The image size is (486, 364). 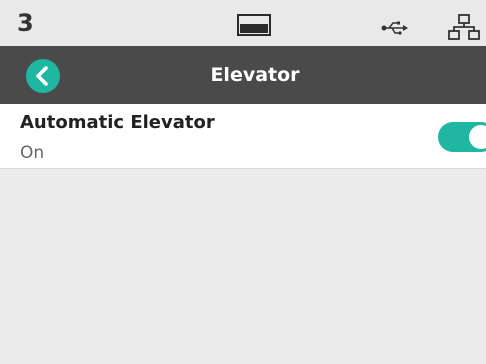 I want to click on setting-value: On, so click(x=32, y=153).